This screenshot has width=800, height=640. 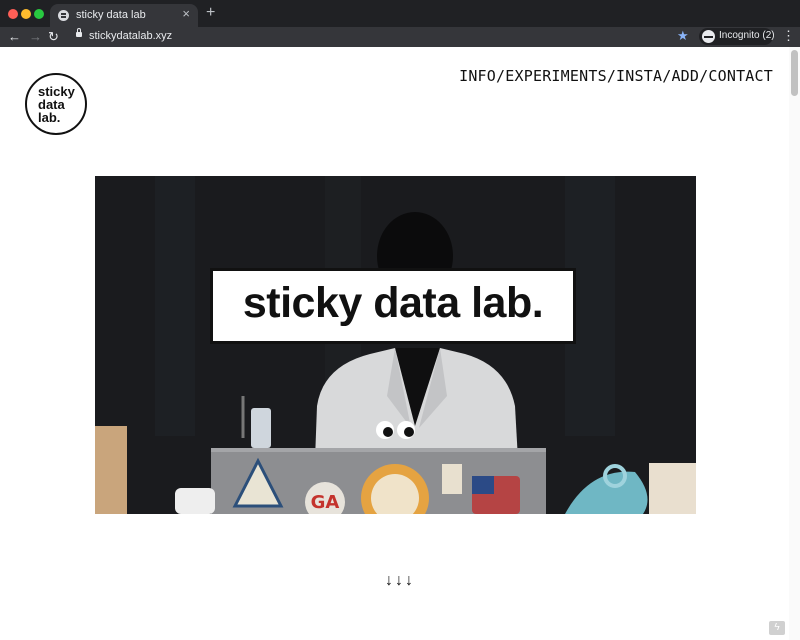 What do you see at coordinates (49, 117) in the screenshot?
I see `logo-line-3: lab.` at bounding box center [49, 117].